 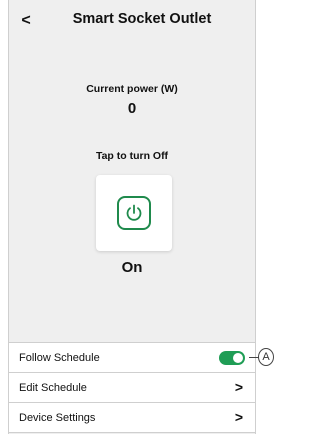 What do you see at coordinates (132, 418) in the screenshot?
I see `device-settings-row: Device Settings >` at bounding box center [132, 418].